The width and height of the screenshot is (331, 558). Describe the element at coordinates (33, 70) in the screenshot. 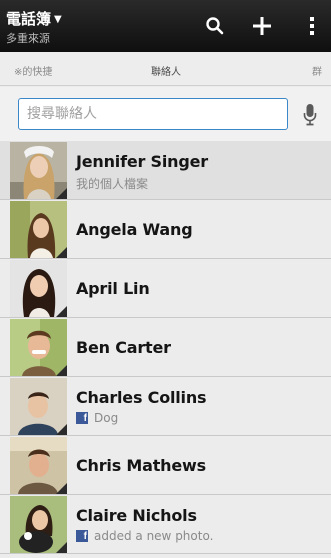

I see `tab-favorites: ※的快捷` at that location.